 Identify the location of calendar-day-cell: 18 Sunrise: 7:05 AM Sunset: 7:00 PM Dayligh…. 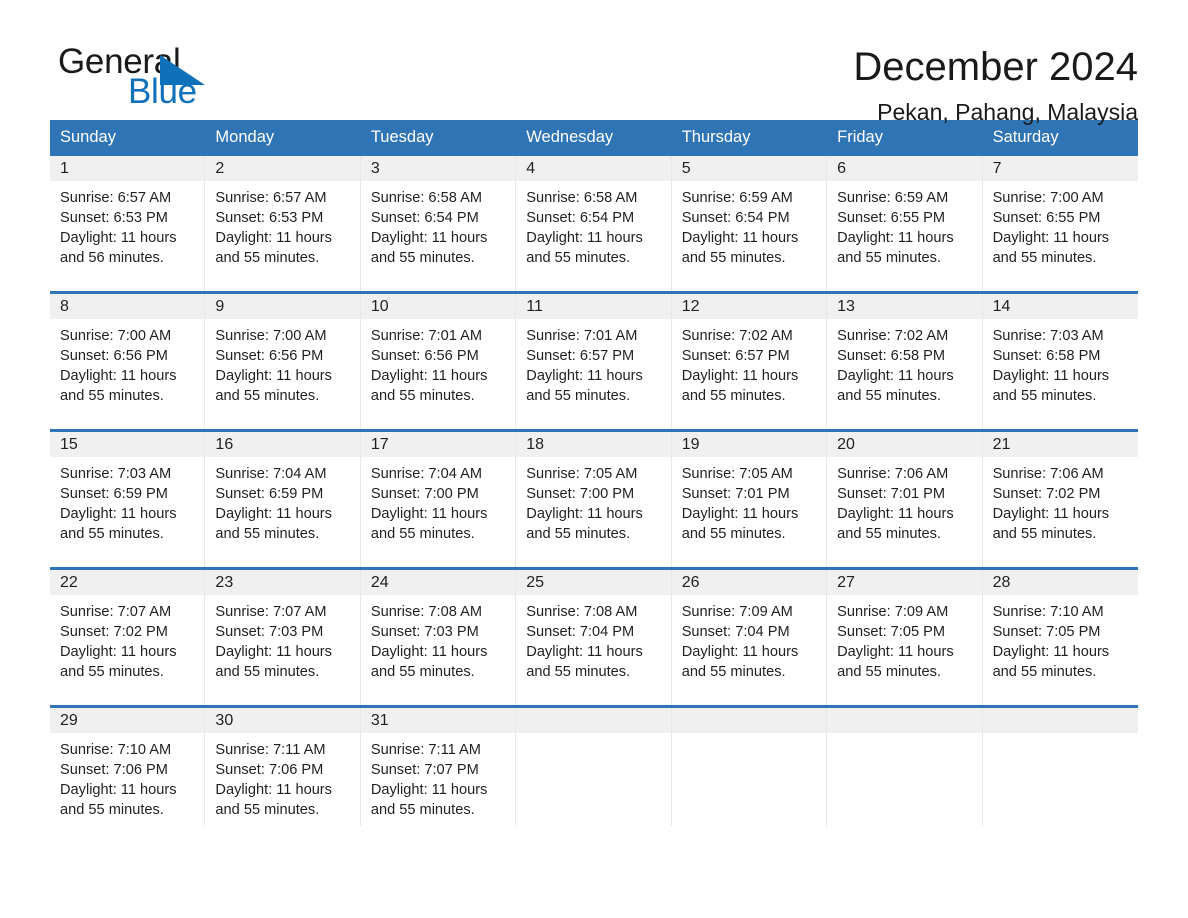
(594, 499).